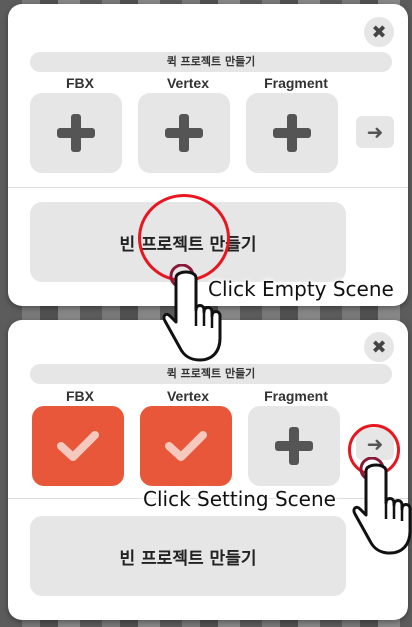  What do you see at coordinates (188, 556) in the screenshot?
I see `empty-project-button: 빈 프로젝트 만들기` at bounding box center [188, 556].